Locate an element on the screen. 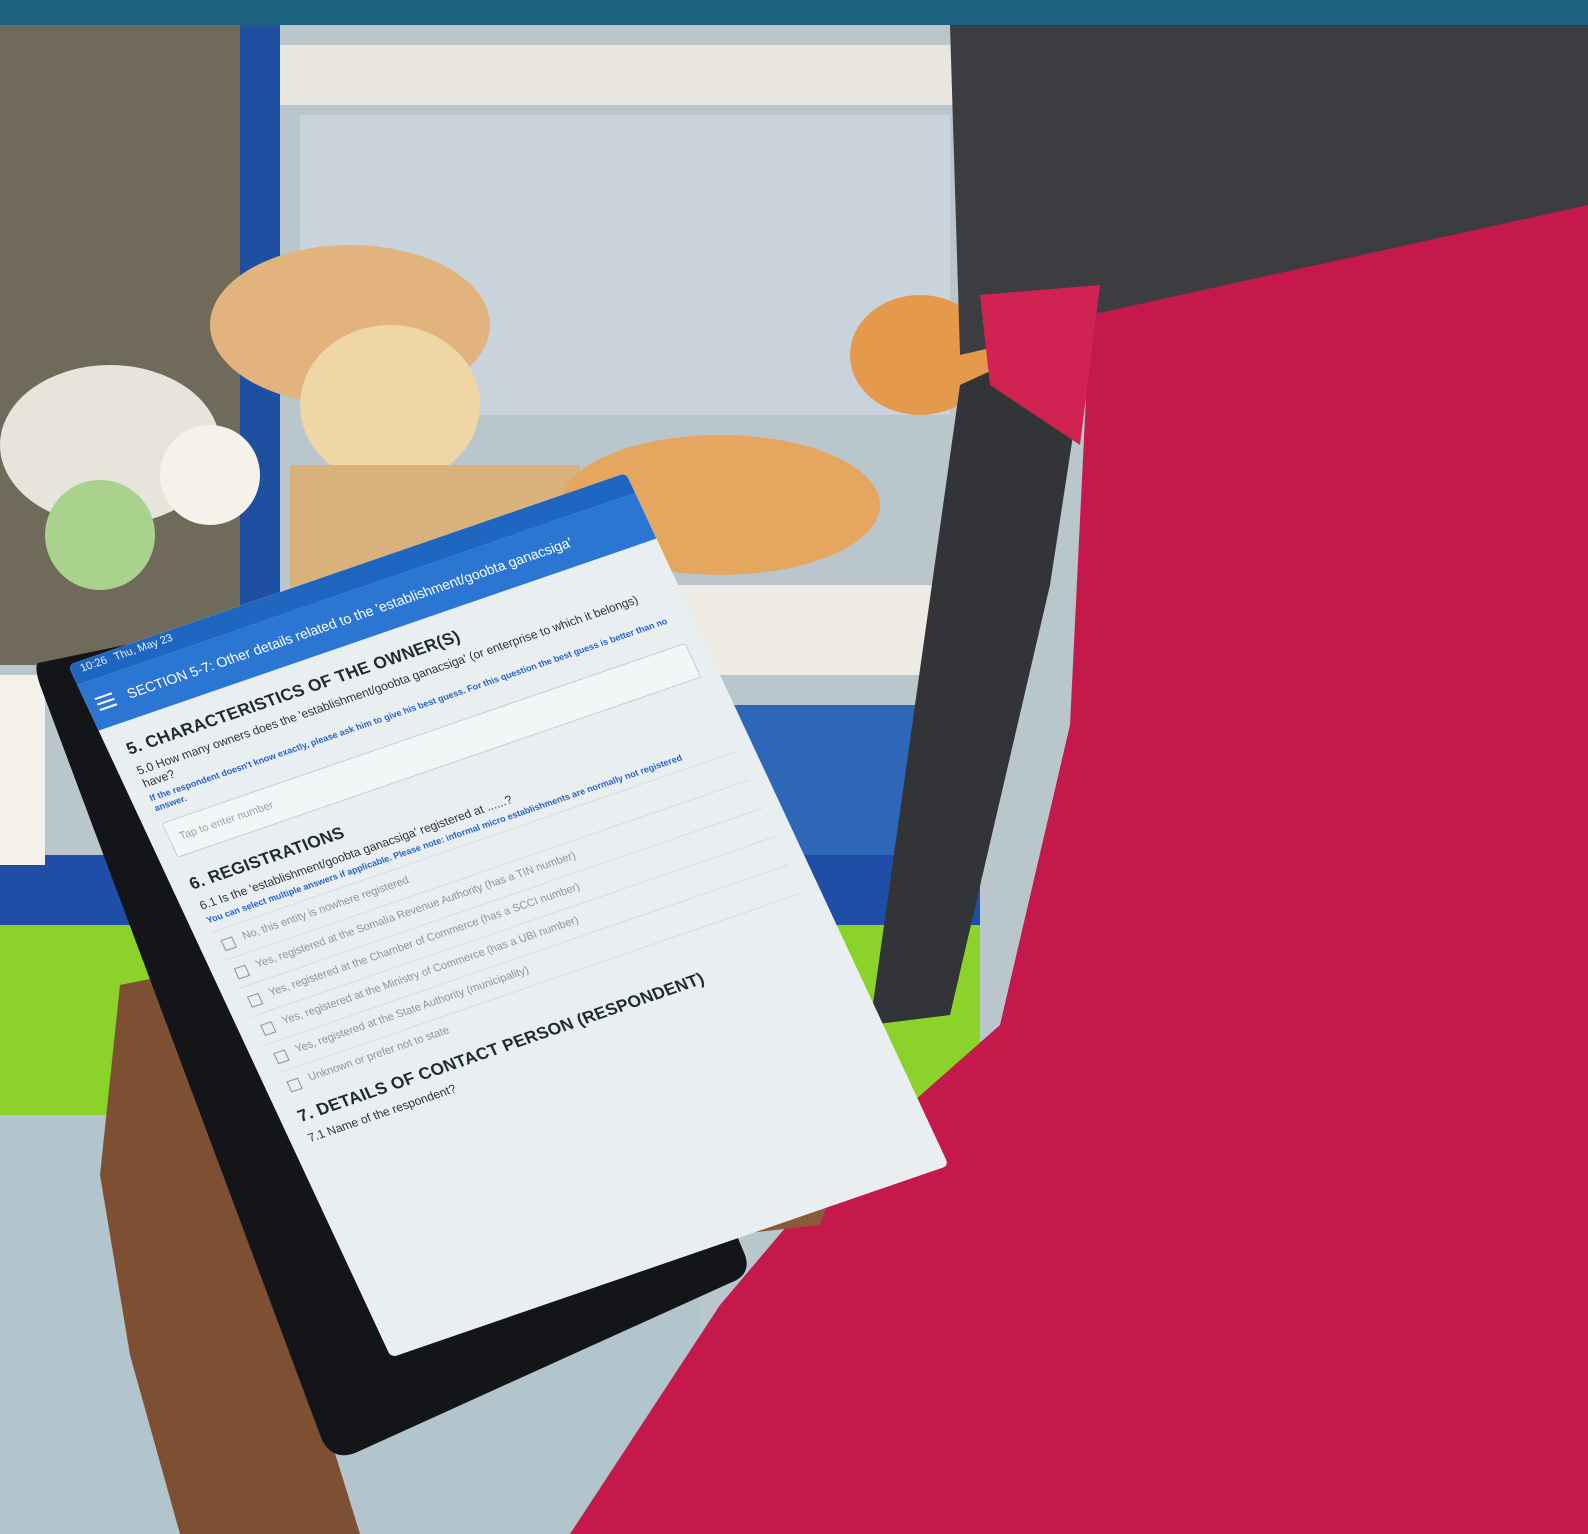  hamburger-menu-icon is located at coordinates (106, 701).